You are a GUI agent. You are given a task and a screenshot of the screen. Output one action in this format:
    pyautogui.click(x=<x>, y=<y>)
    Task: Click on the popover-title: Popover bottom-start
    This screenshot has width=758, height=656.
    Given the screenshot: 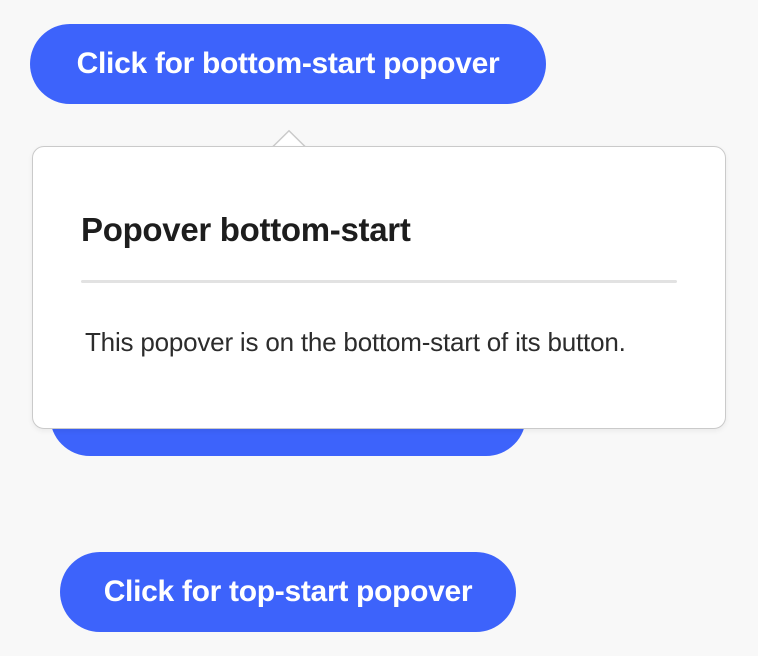 What is the action you would take?
    pyautogui.click(x=246, y=229)
    